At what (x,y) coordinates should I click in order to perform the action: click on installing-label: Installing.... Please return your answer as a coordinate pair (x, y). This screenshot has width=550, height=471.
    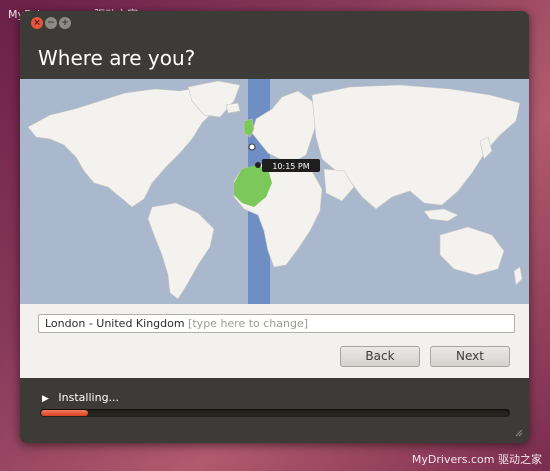
    Looking at the image, I should click on (89, 397).